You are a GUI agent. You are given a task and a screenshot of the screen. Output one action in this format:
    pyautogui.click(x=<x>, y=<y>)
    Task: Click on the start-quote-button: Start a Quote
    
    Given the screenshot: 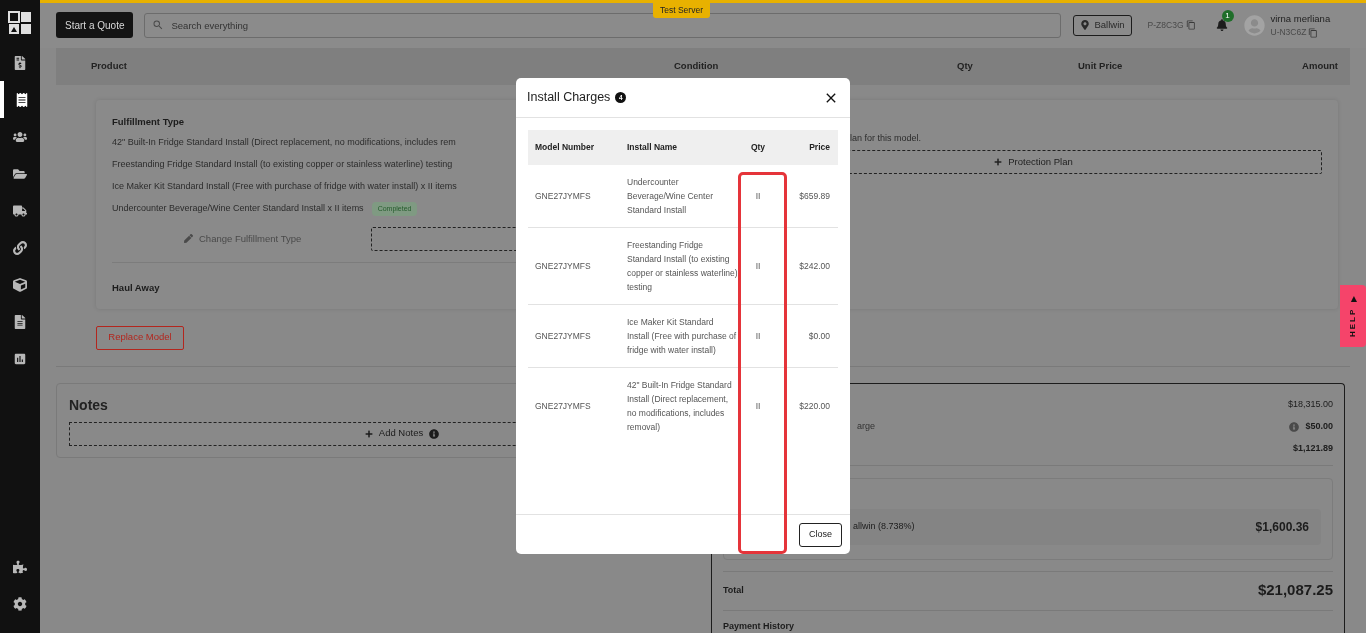 What is the action you would take?
    pyautogui.click(x=95, y=25)
    